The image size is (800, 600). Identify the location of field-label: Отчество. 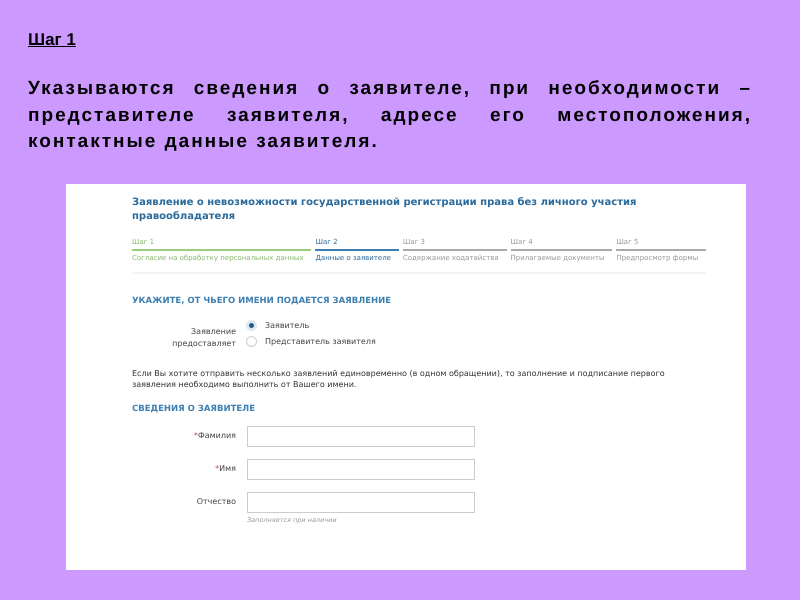
(216, 501).